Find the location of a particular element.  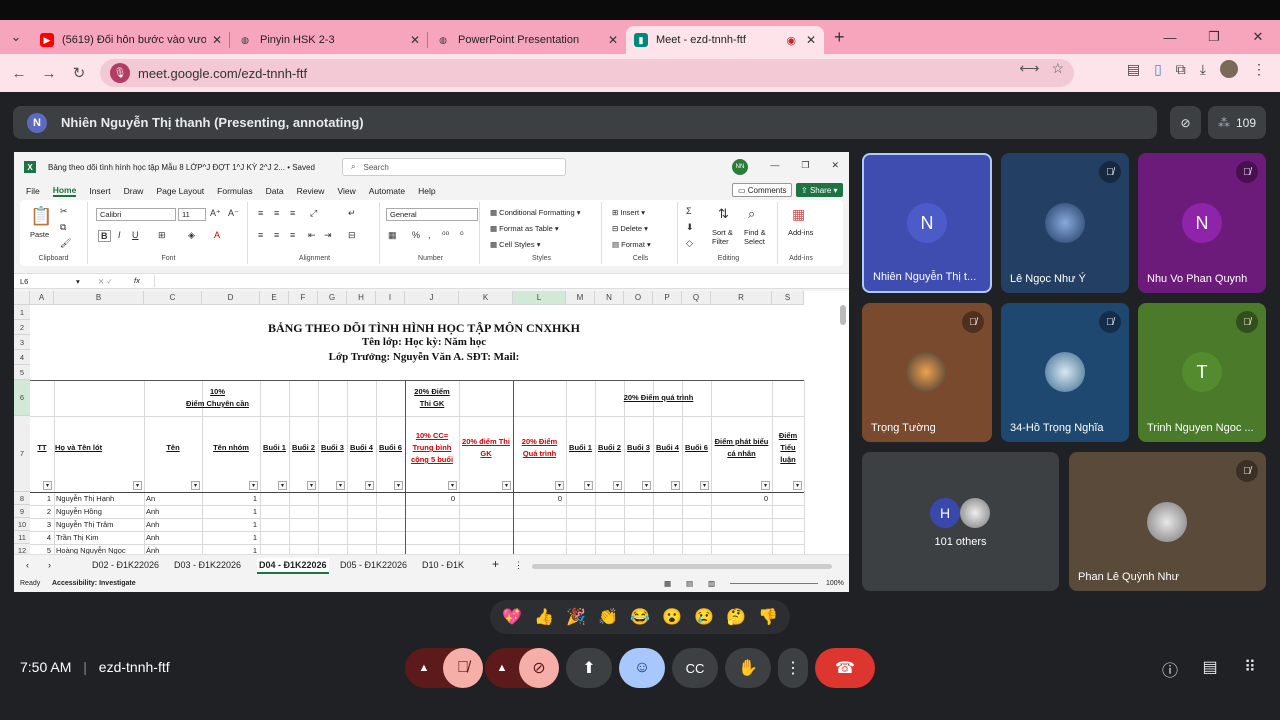

others-tile: H 101 others is located at coordinates (960, 521).